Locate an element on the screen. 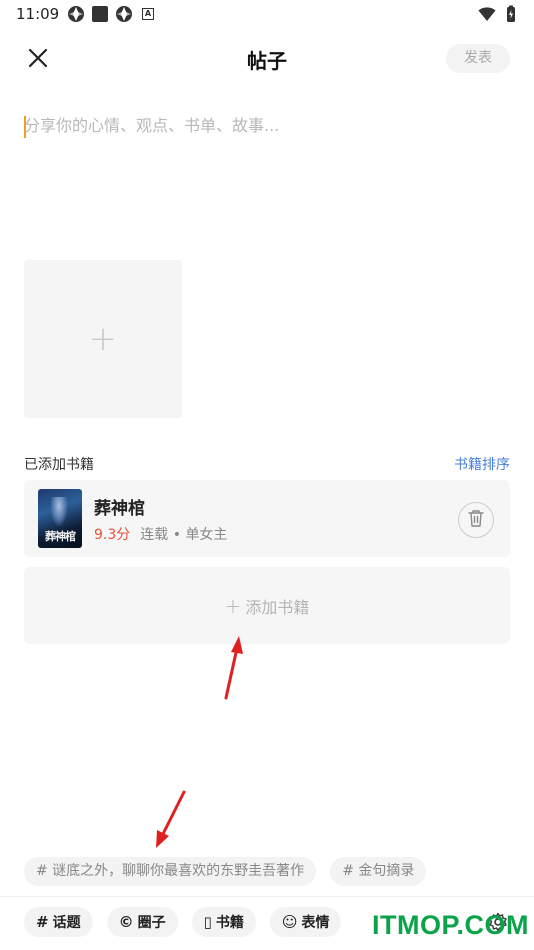  annotation-arrow-down is located at coordinates (171, 819).